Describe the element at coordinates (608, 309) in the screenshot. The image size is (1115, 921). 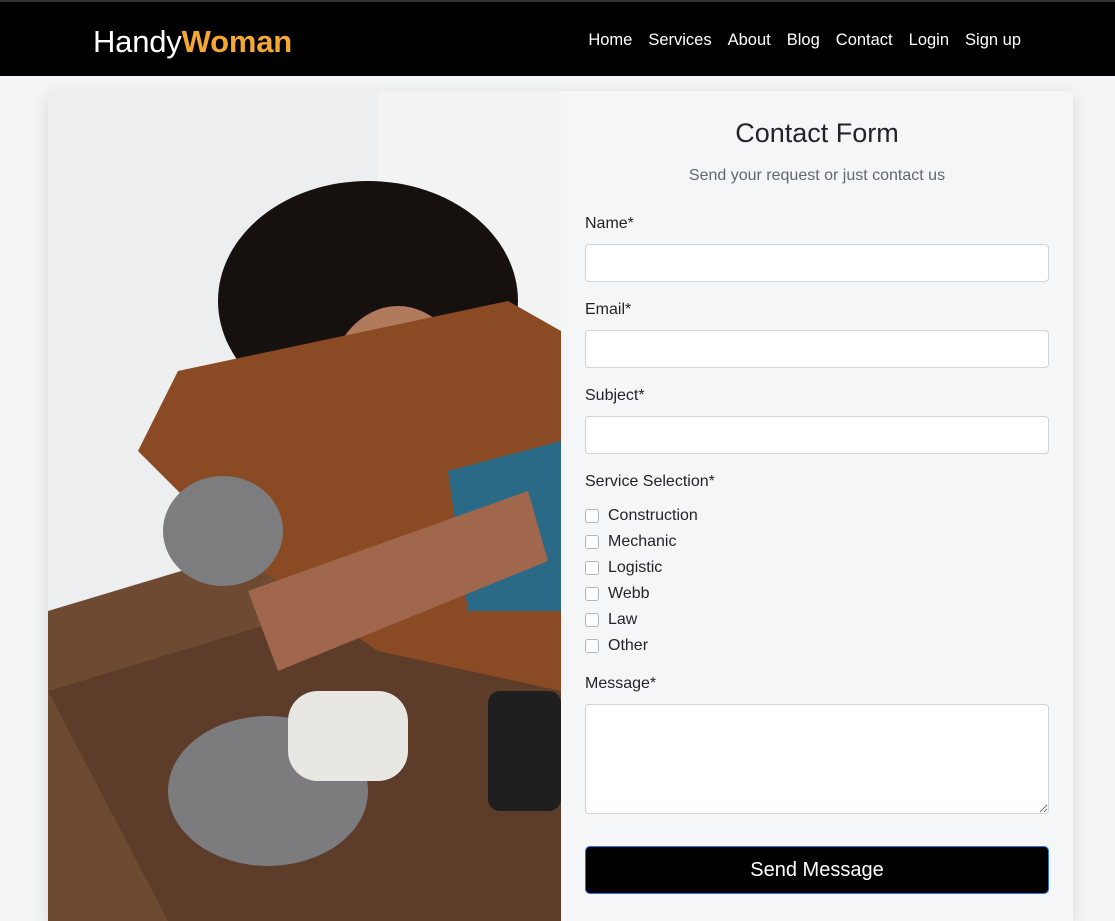
I see `email-label: Email*` at that location.